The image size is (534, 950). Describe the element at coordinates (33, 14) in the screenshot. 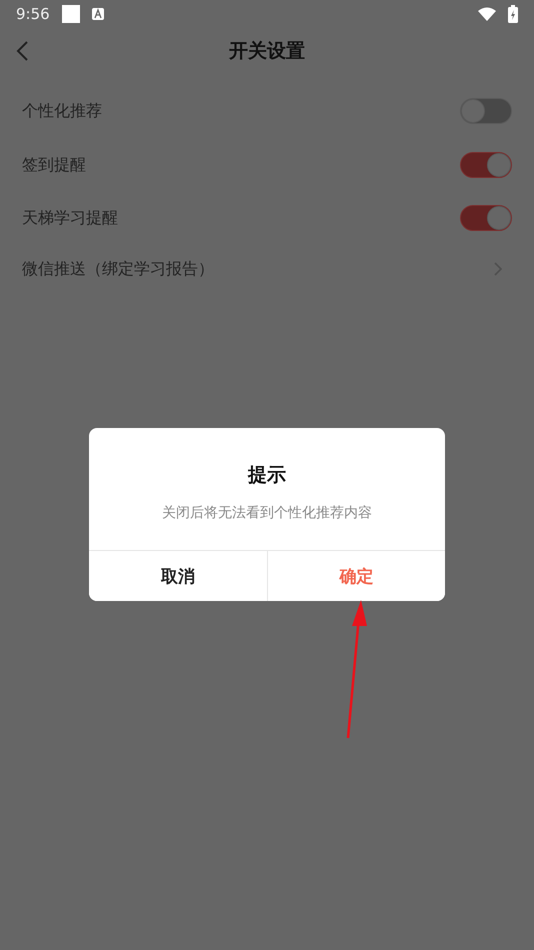

I see `status-time: 9:56` at that location.